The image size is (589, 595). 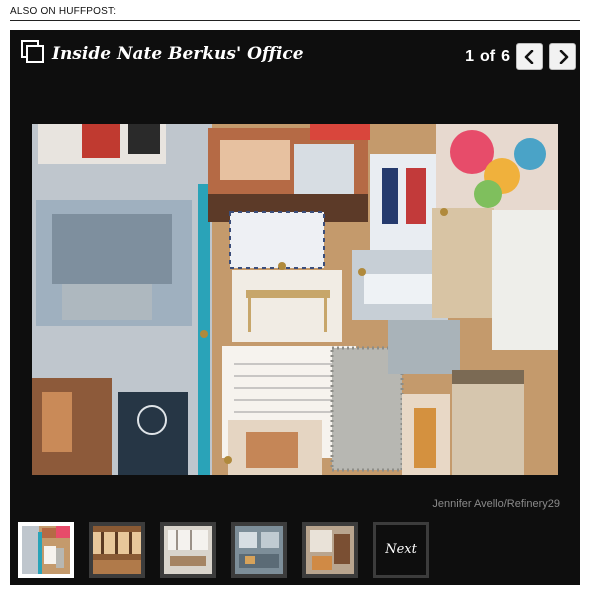 I want to click on gallery-title: Inside Nate Berkus' Office, so click(x=178, y=54).